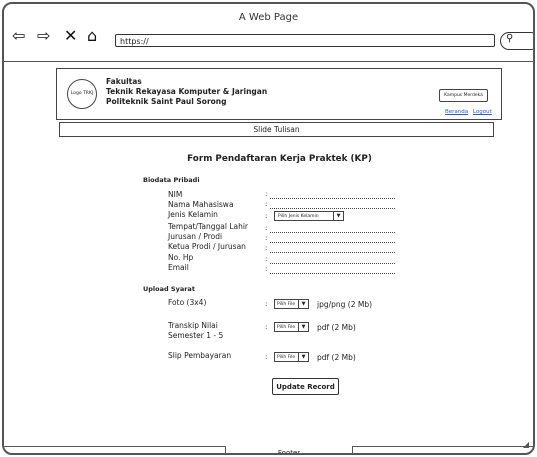  I want to click on logo: Logo TRKJ, so click(82, 94).